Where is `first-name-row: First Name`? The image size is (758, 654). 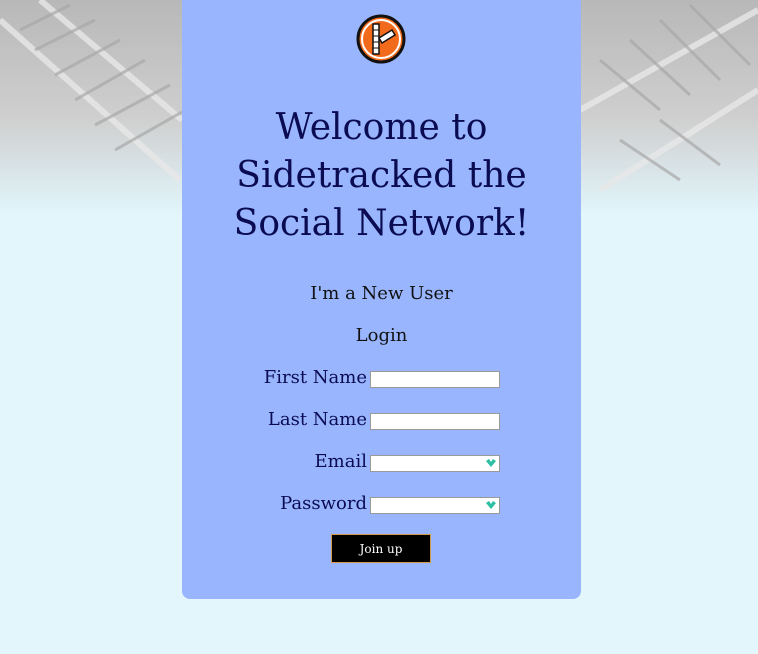
first-name-row: First Name is located at coordinates (381, 379).